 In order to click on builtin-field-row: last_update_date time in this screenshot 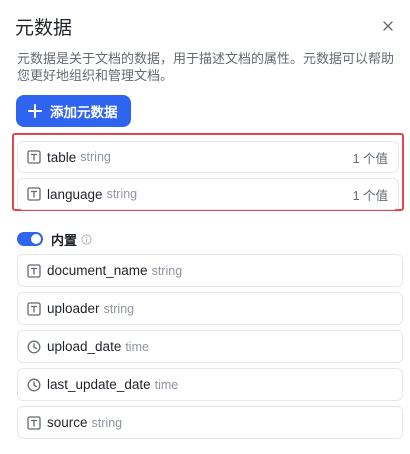, I will do `click(210, 384)`.